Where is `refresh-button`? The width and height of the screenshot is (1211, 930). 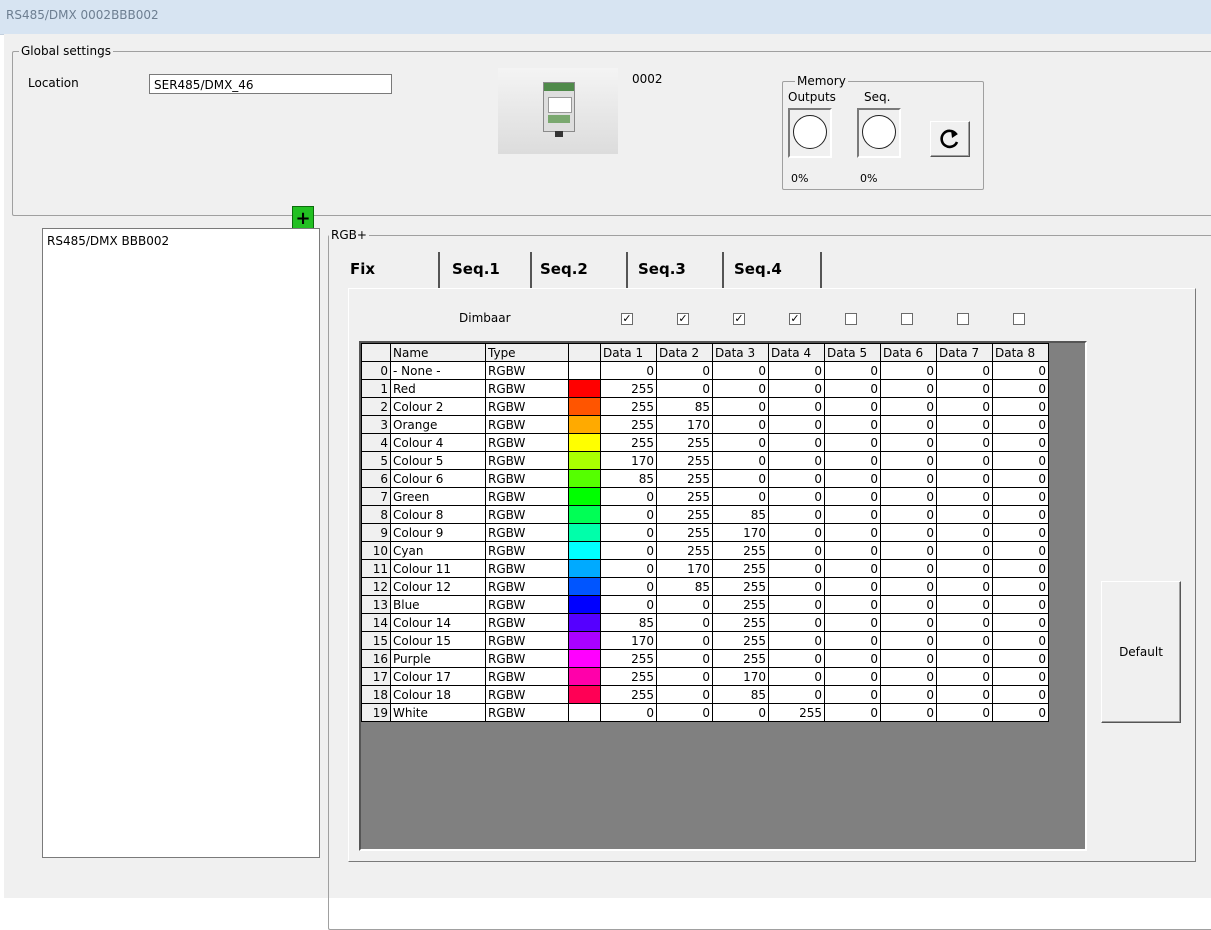 refresh-button is located at coordinates (950, 139).